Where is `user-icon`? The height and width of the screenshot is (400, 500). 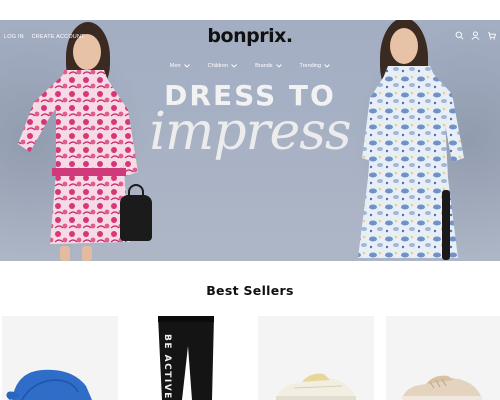
user-icon is located at coordinates (475, 35).